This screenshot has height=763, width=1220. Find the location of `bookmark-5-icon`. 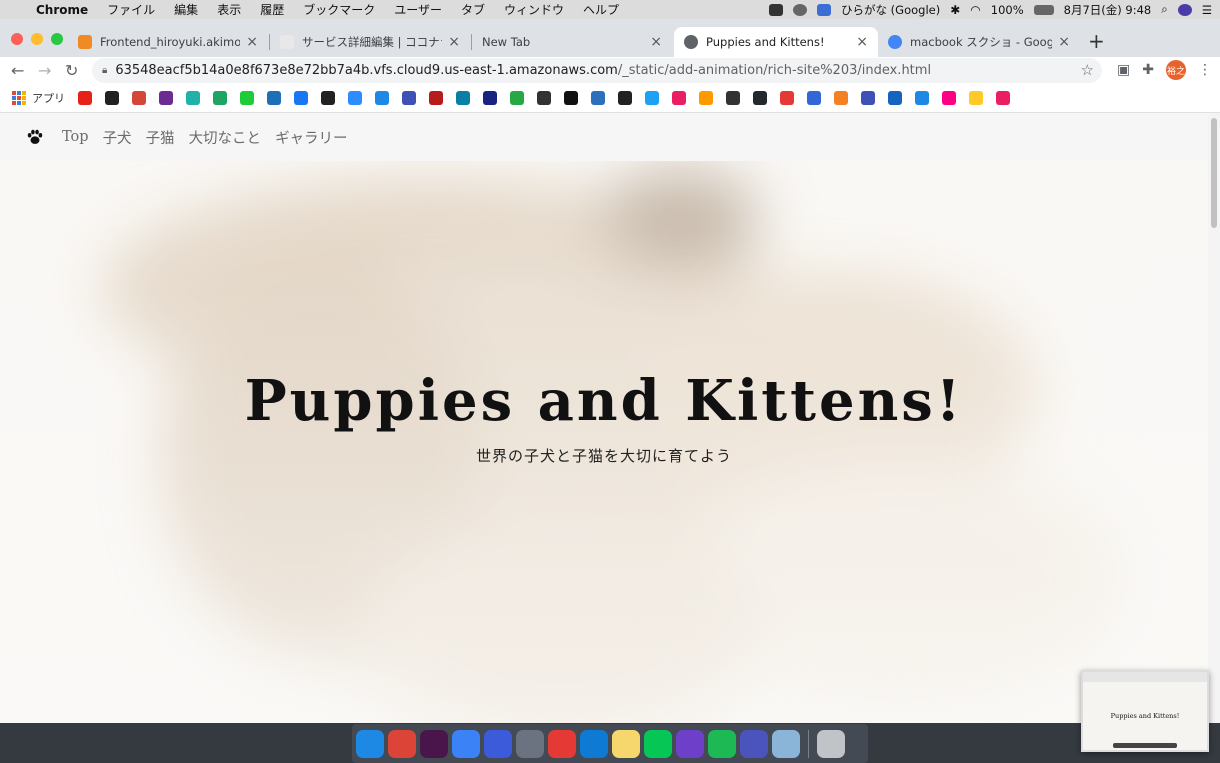

bookmark-5-icon is located at coordinates (193, 98).